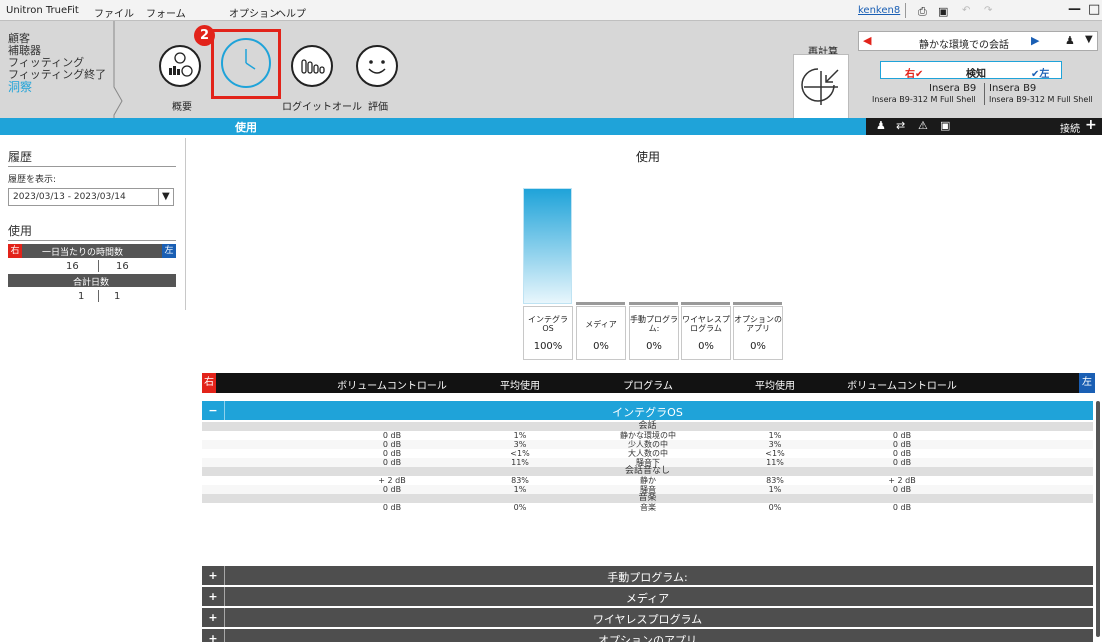 The width and height of the screenshot is (1102, 642). I want to click on table-group: + 手動プログラム:, so click(647, 575).